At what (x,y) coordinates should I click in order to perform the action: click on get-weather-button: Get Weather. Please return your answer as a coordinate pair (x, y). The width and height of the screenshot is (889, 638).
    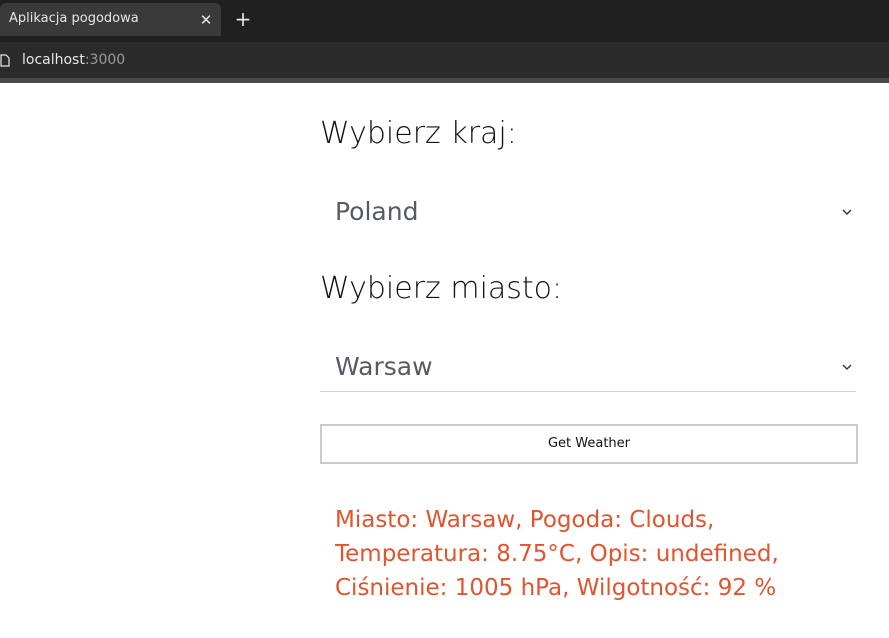
    Looking at the image, I should click on (589, 444).